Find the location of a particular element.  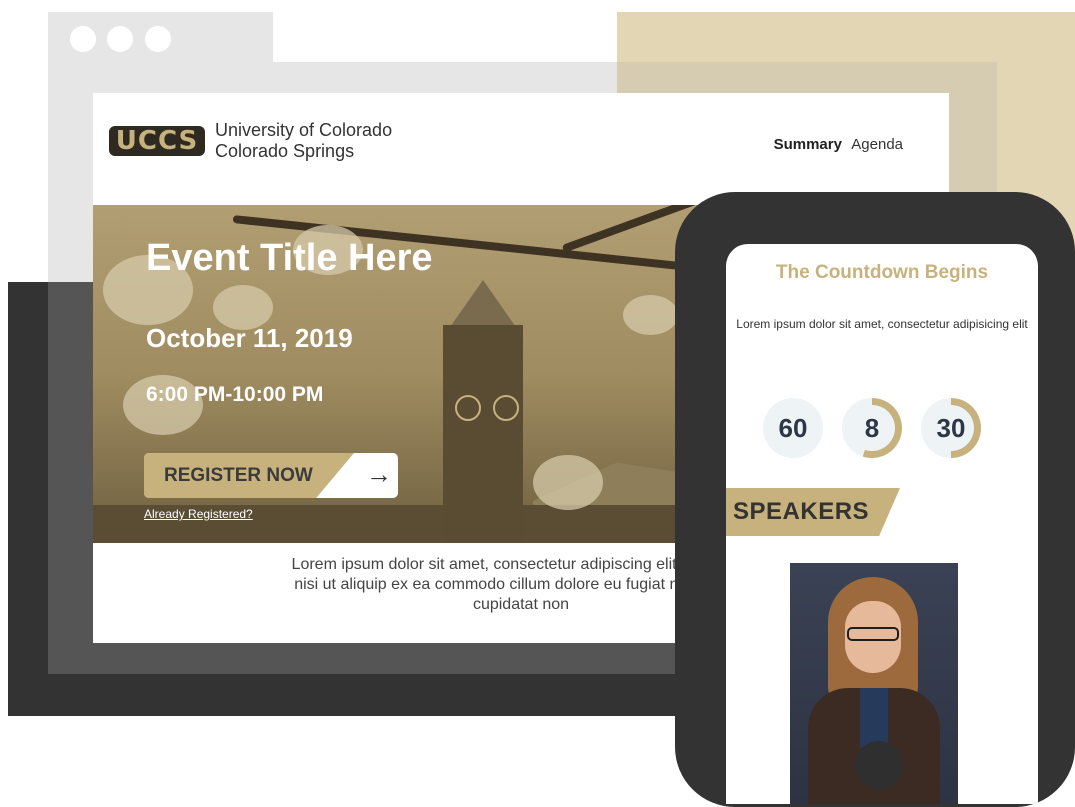

already-registered-link: Already Registered? is located at coordinates (198, 514).